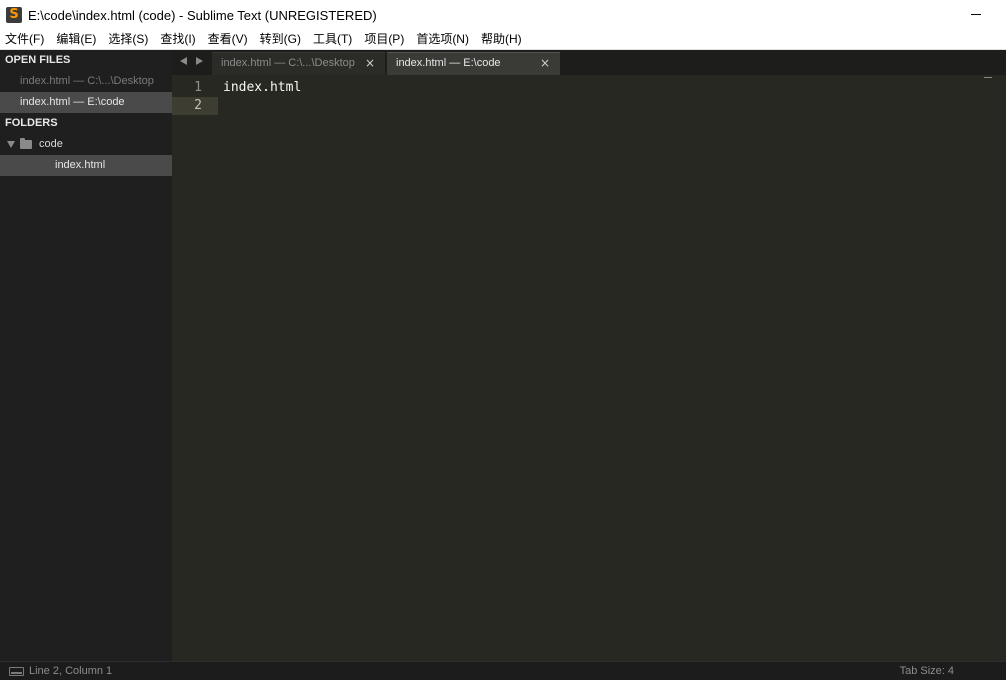 This screenshot has height=680, width=1006. What do you see at coordinates (86, 102) in the screenshot?
I see `open-file-item-active: index.html — E:\code` at bounding box center [86, 102].